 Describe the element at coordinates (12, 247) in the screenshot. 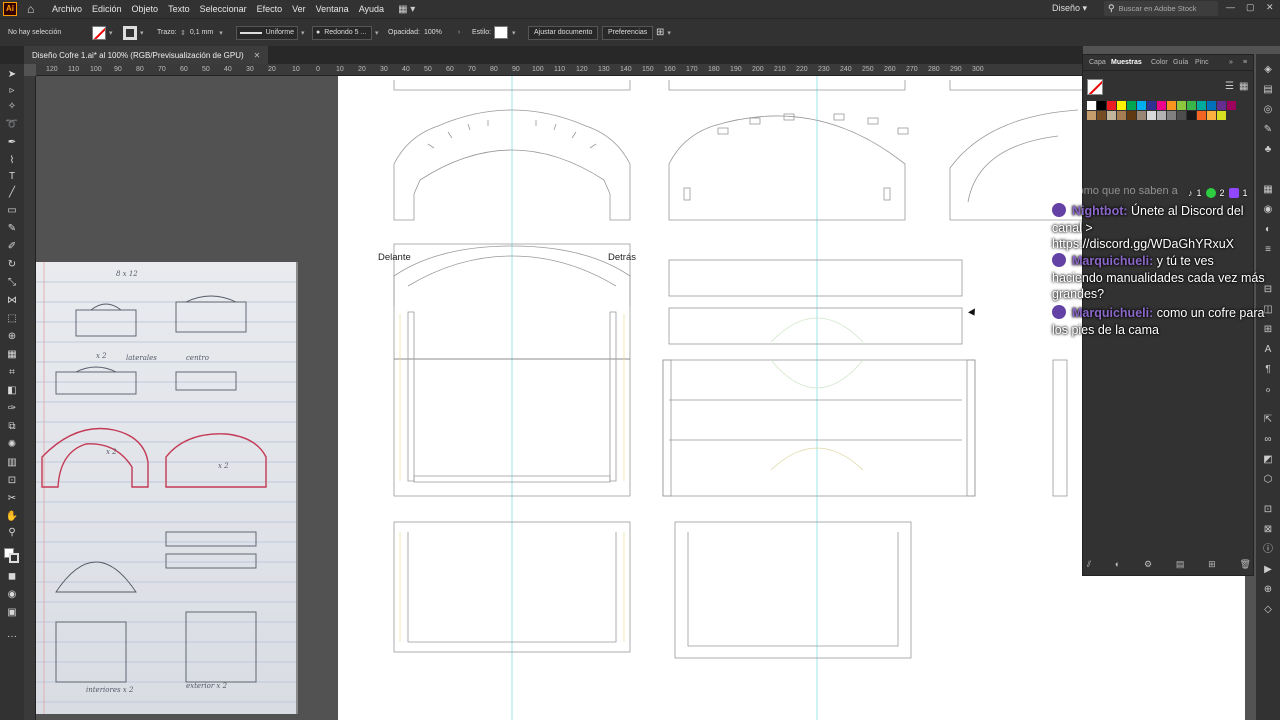

I see `shaper-tool-icon: ✐` at that location.